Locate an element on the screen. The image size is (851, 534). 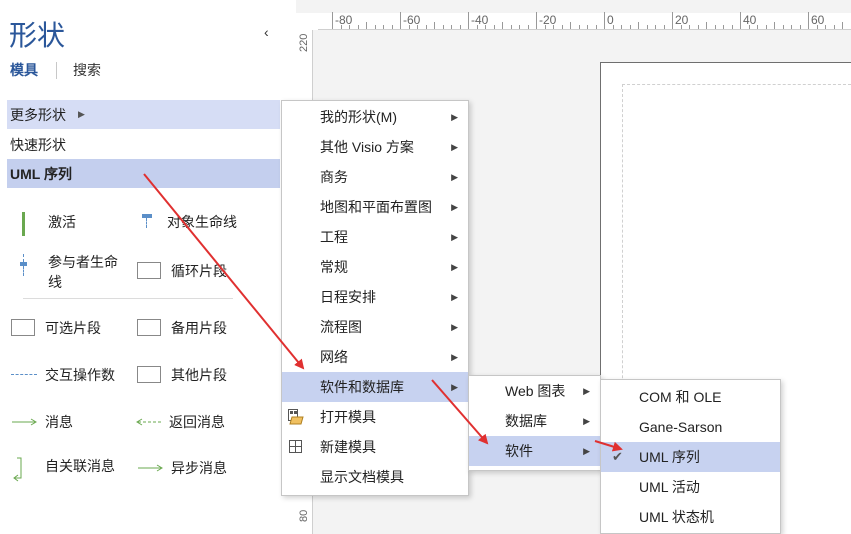
menu-item-label: 打开模具 is located at coordinates (348, 417).